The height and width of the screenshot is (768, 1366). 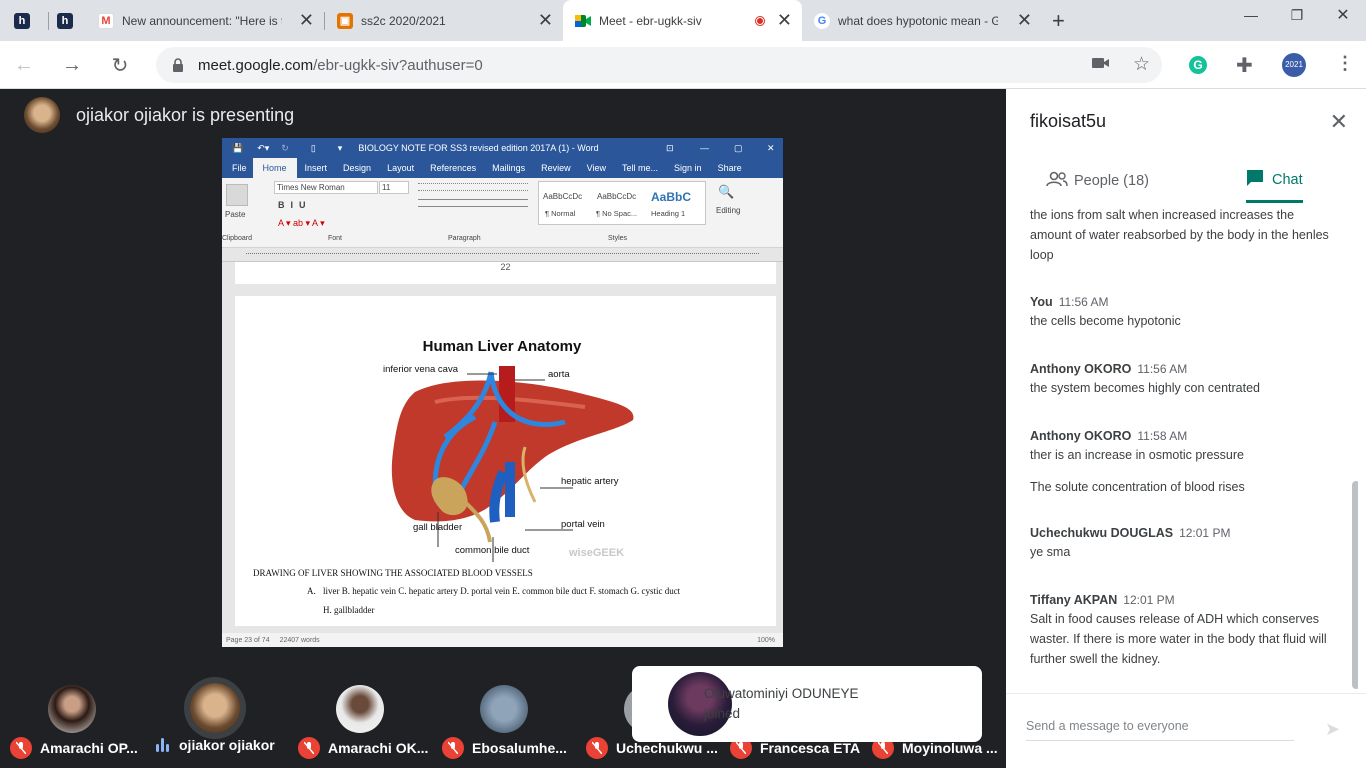 I want to click on profile-avatar: 2021, so click(x=1294, y=65).